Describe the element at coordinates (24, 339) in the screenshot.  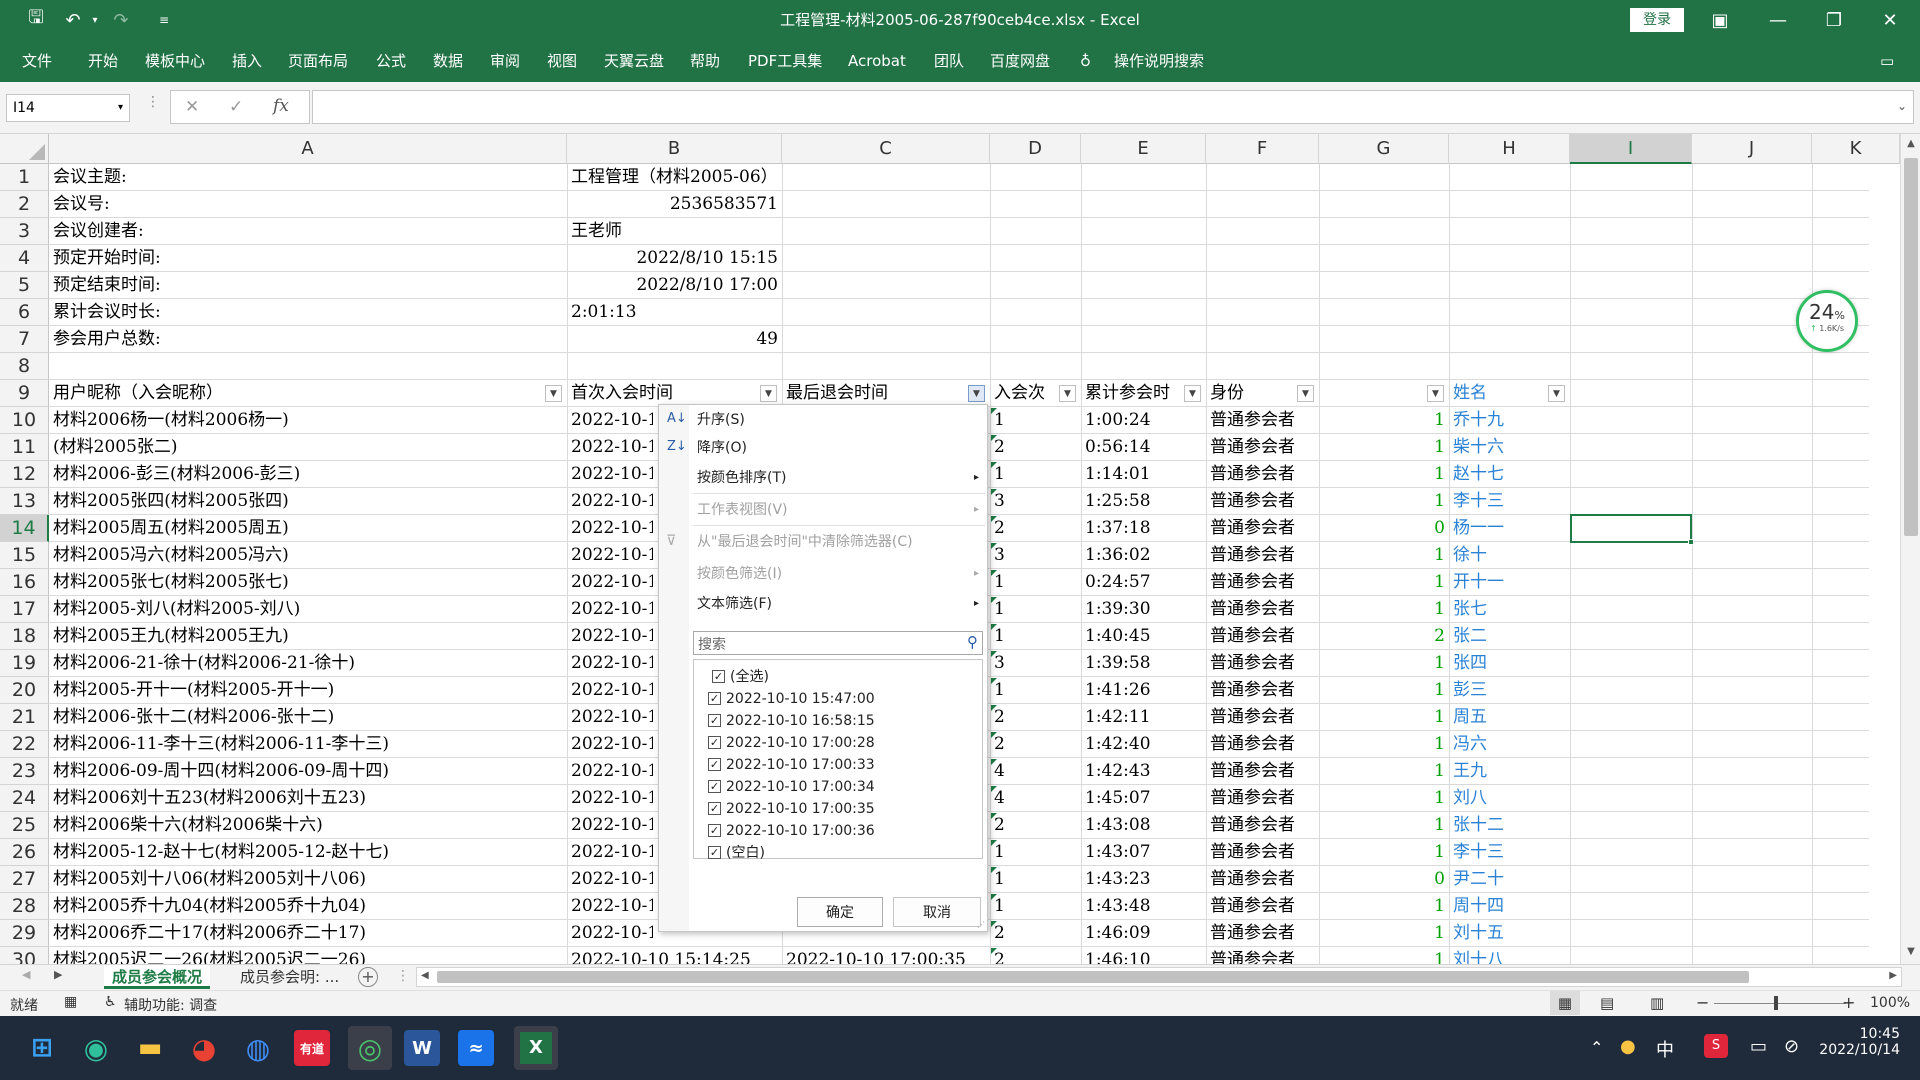
I see `row-header-7: 7` at that location.